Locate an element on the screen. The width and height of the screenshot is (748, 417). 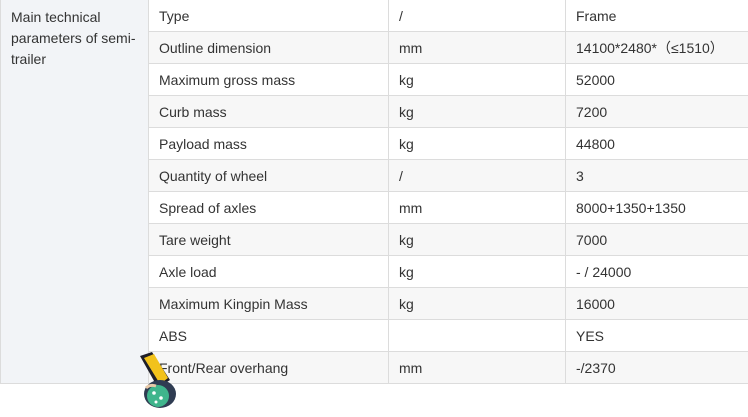
param-cell: ABS is located at coordinates (269, 336).